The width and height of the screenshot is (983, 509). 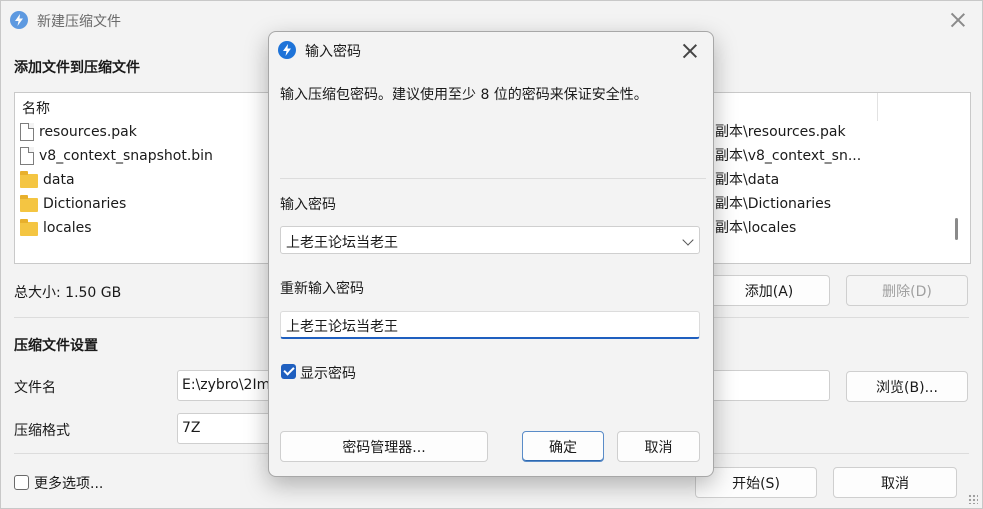 What do you see at coordinates (77, 68) in the screenshot?
I see `add-files-section-title: 添加文件到压缩文件` at bounding box center [77, 68].